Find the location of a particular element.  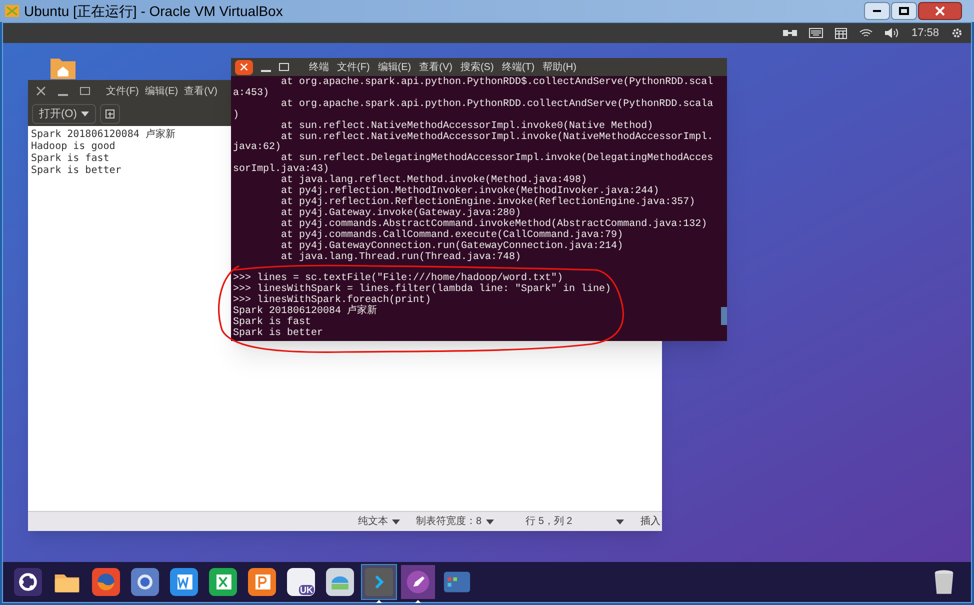

terminal-line: at py4j.commands.CallCommand.execute(CallCommand.java:79) is located at coordinates (452, 235).